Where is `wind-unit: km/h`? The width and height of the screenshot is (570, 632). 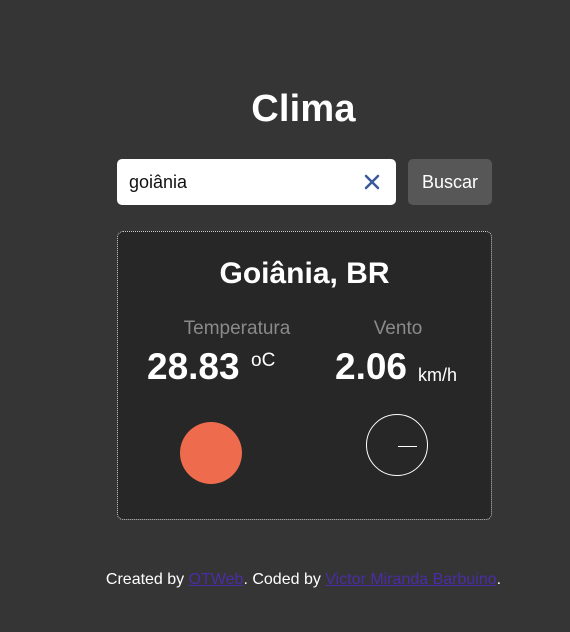 wind-unit: km/h is located at coordinates (438, 375).